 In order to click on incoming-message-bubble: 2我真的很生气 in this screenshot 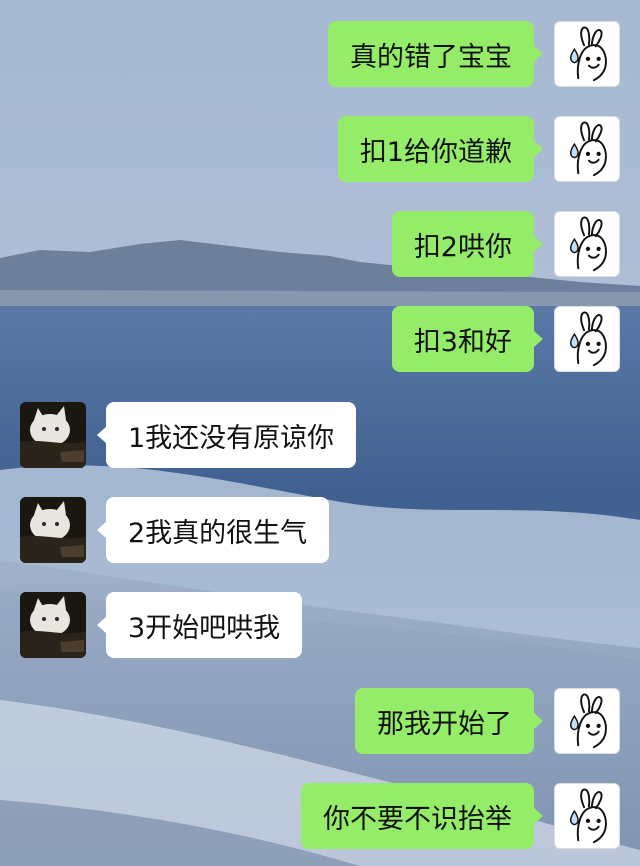, I will do `click(213, 530)`.